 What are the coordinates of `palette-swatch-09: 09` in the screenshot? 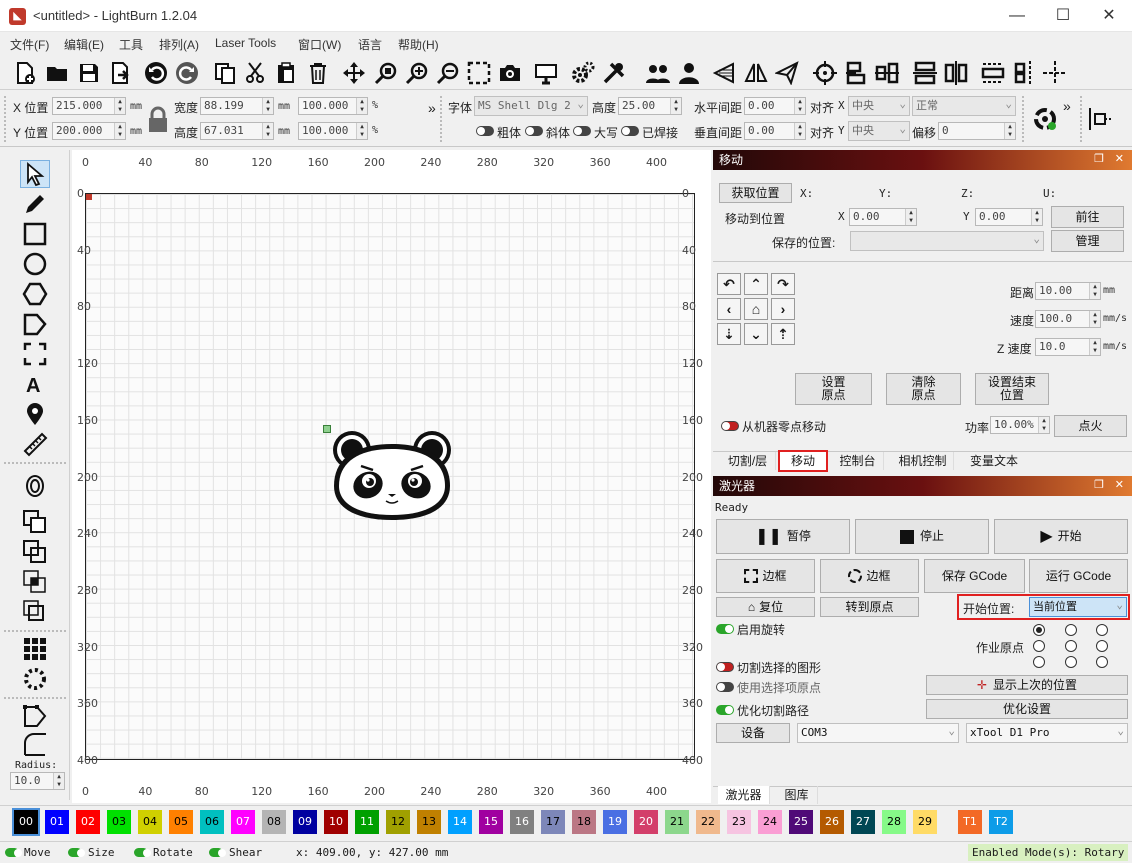 It's located at (305, 822).